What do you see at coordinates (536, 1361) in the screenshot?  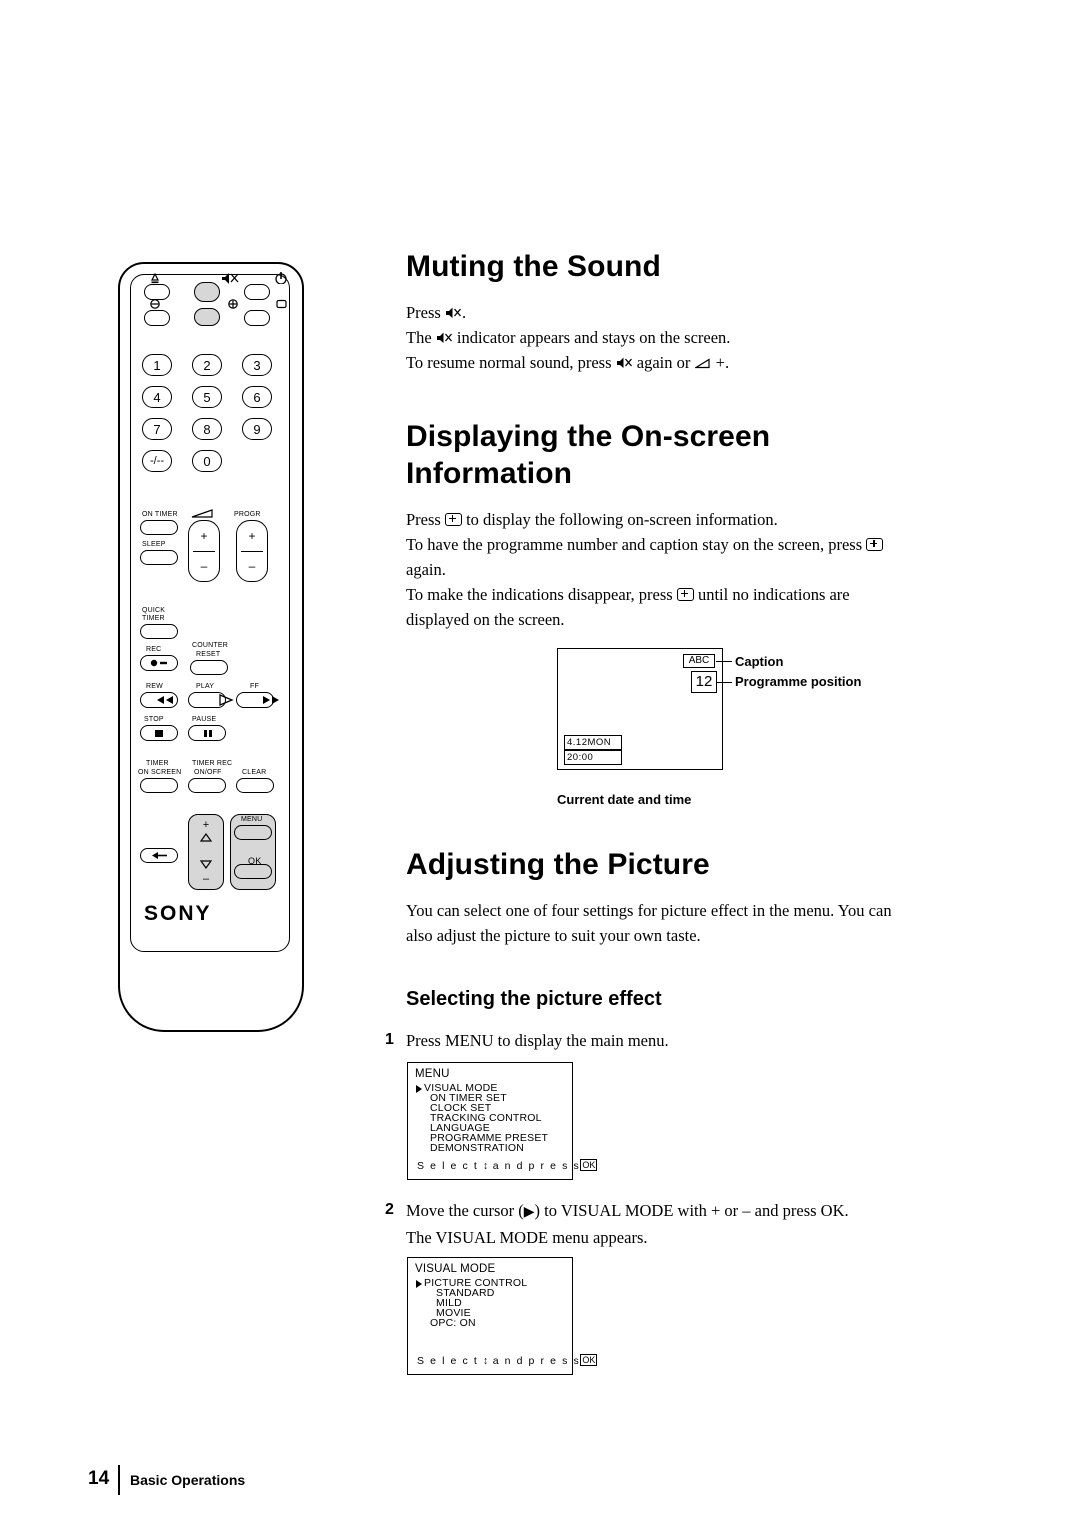 I see `visual-menu-footer-press: a n d p r e s s` at bounding box center [536, 1361].